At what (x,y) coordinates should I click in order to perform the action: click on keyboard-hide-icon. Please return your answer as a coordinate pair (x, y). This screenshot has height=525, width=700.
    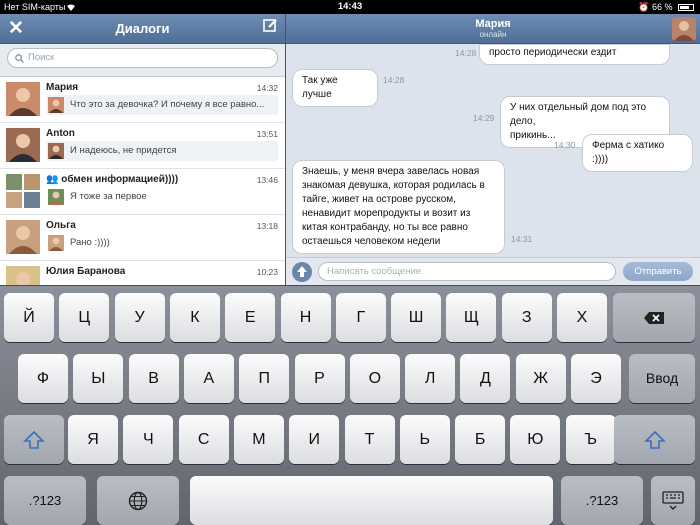
    Looking at the image, I should click on (673, 501).